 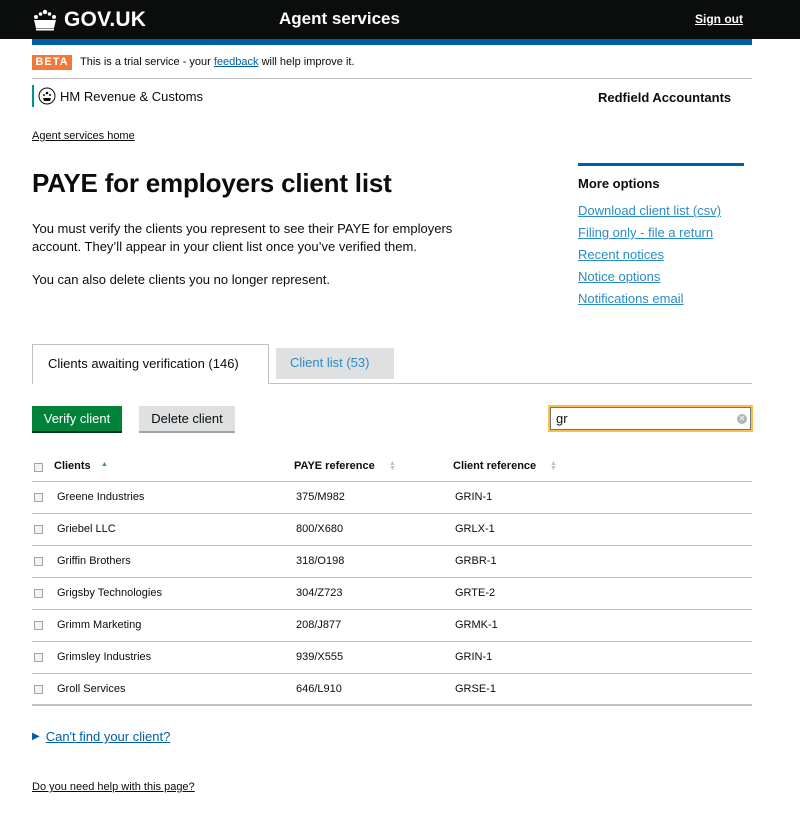 What do you see at coordinates (108, 736) in the screenshot?
I see `cant-find-client-link: Can't find your client?` at bounding box center [108, 736].